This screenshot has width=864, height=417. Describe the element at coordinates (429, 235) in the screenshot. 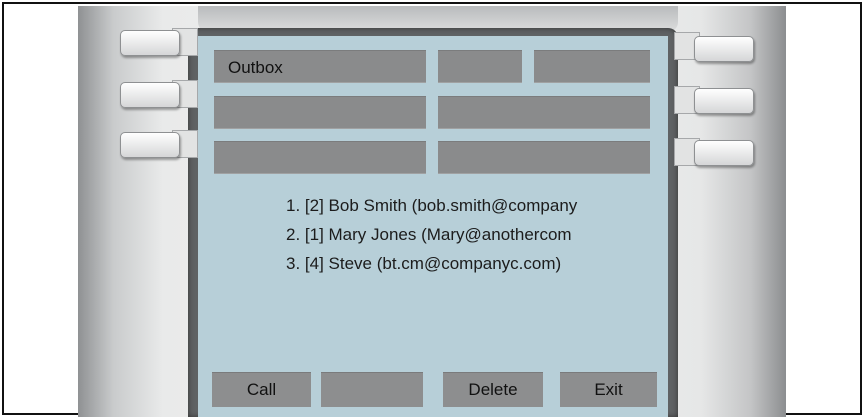

I see `recipient-item-2: 2. [1] Mary Jones (Mary@anothercom` at that location.